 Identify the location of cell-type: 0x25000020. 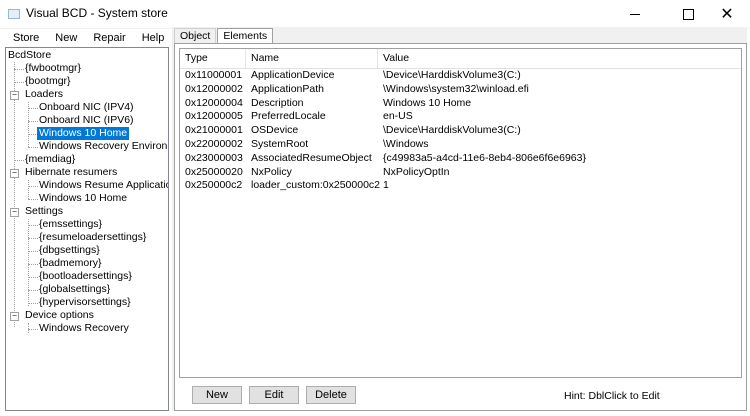
(214, 171).